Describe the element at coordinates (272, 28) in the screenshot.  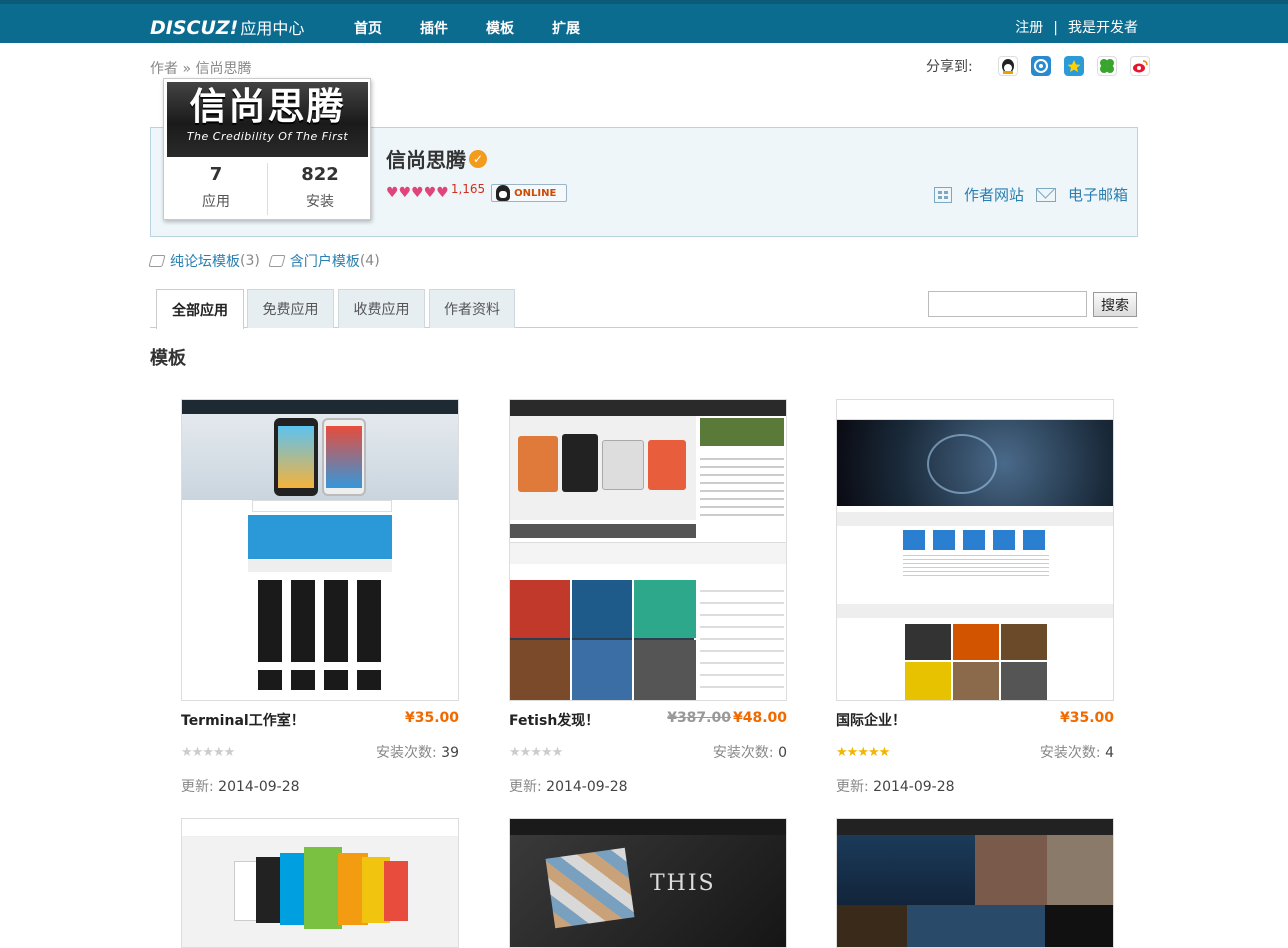
I see `logo-subtitle: 应用中心` at that location.